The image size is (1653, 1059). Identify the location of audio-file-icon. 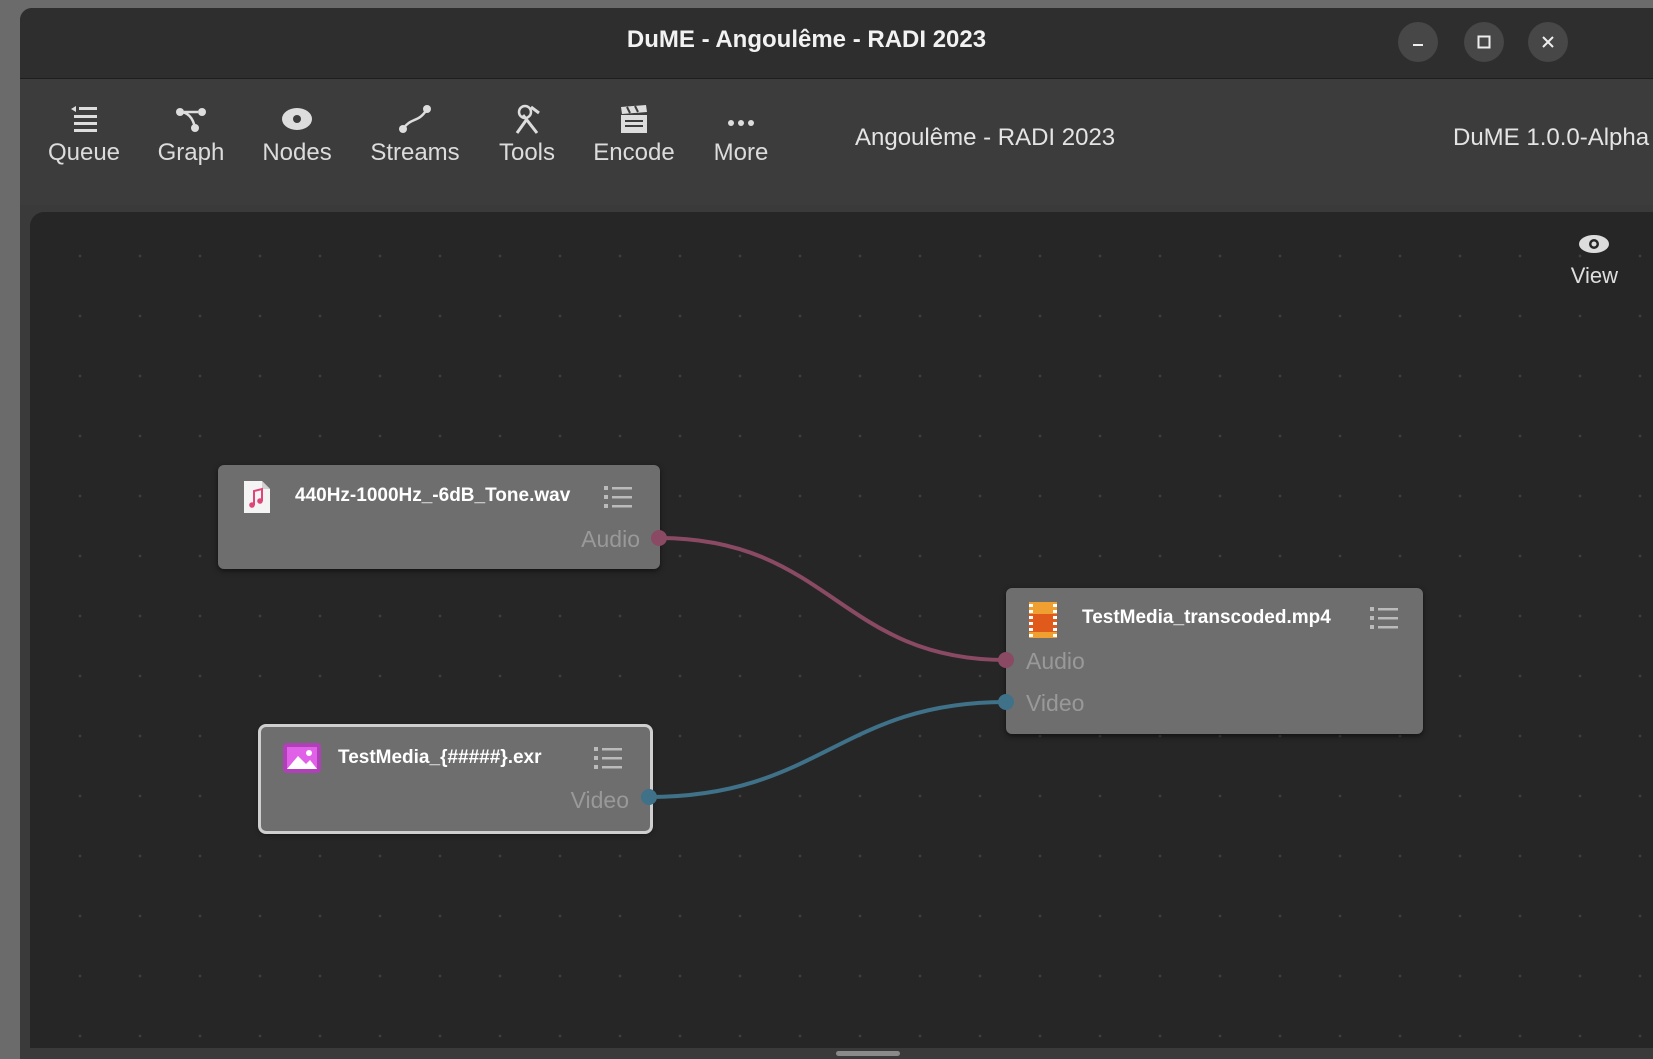
(257, 499).